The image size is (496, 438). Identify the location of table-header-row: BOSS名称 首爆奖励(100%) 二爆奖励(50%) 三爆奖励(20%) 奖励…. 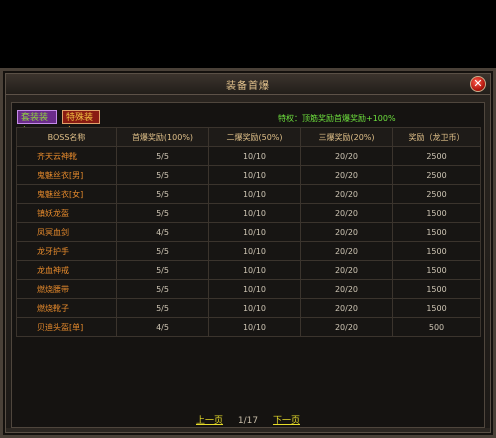
(248, 137).